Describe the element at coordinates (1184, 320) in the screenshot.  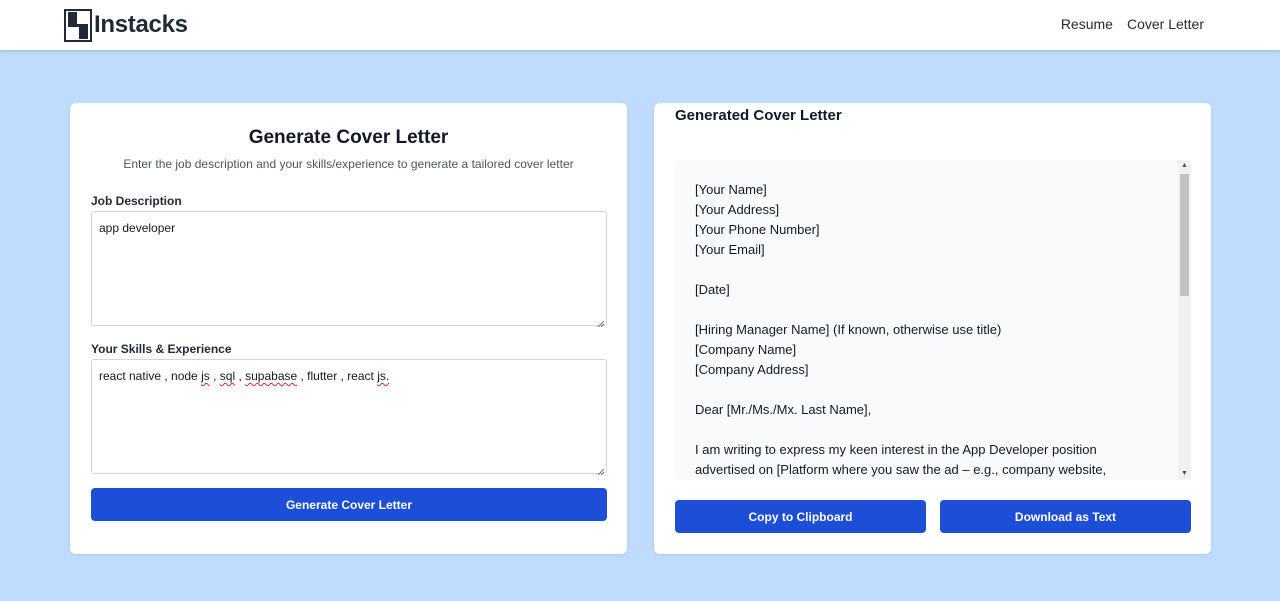
I see `letter-scrollbar: ▲ ▼` at that location.